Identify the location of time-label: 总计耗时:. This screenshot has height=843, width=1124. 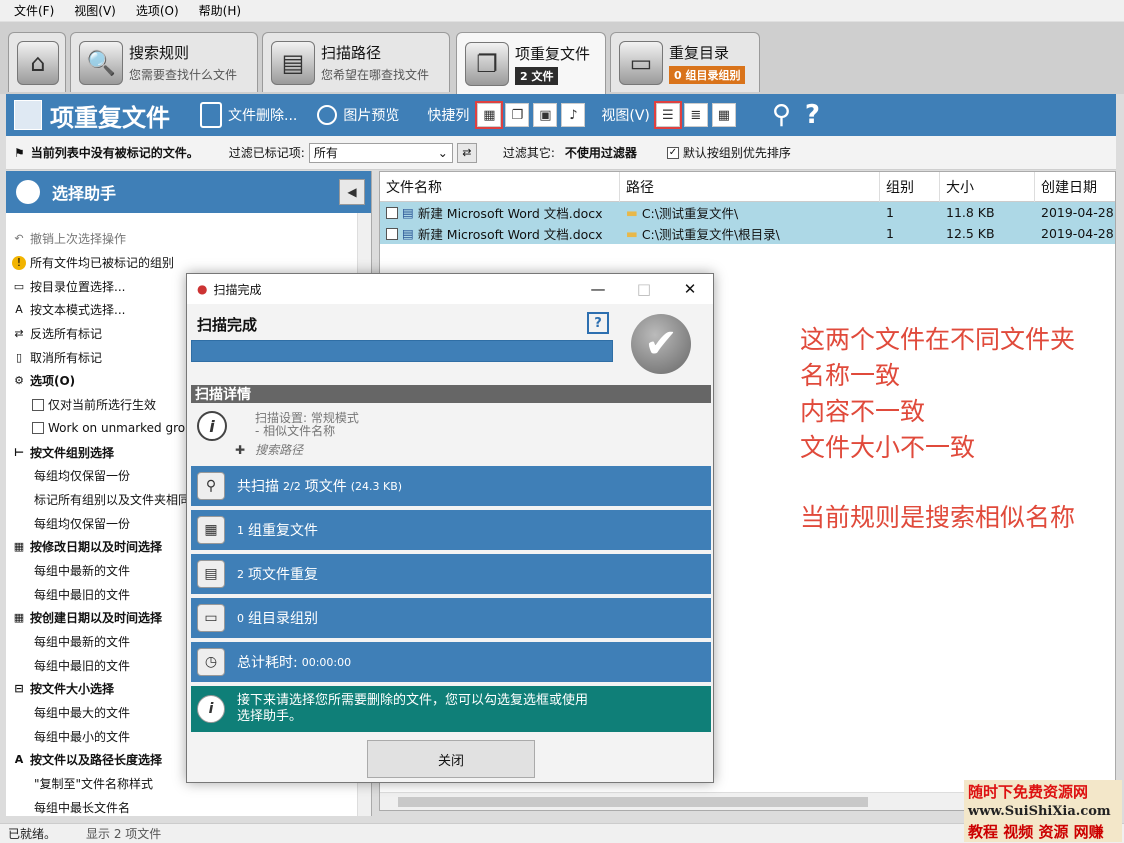
(267, 663).